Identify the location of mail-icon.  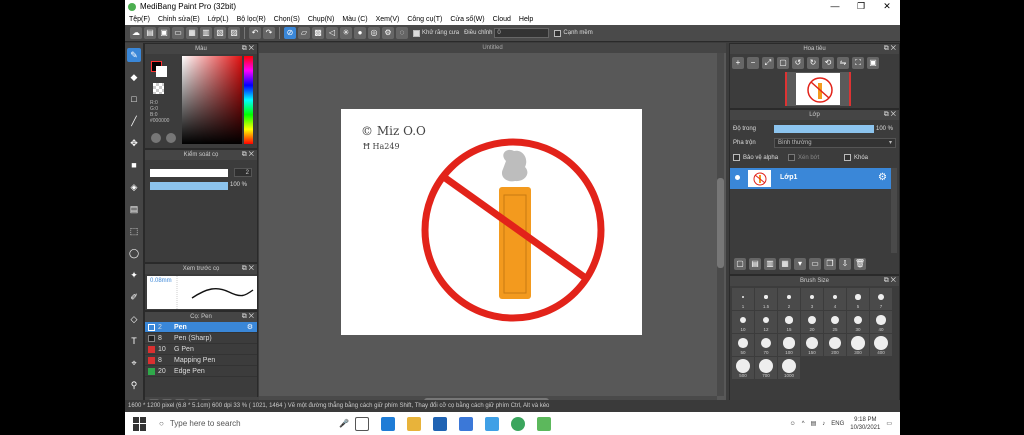
(466, 423).